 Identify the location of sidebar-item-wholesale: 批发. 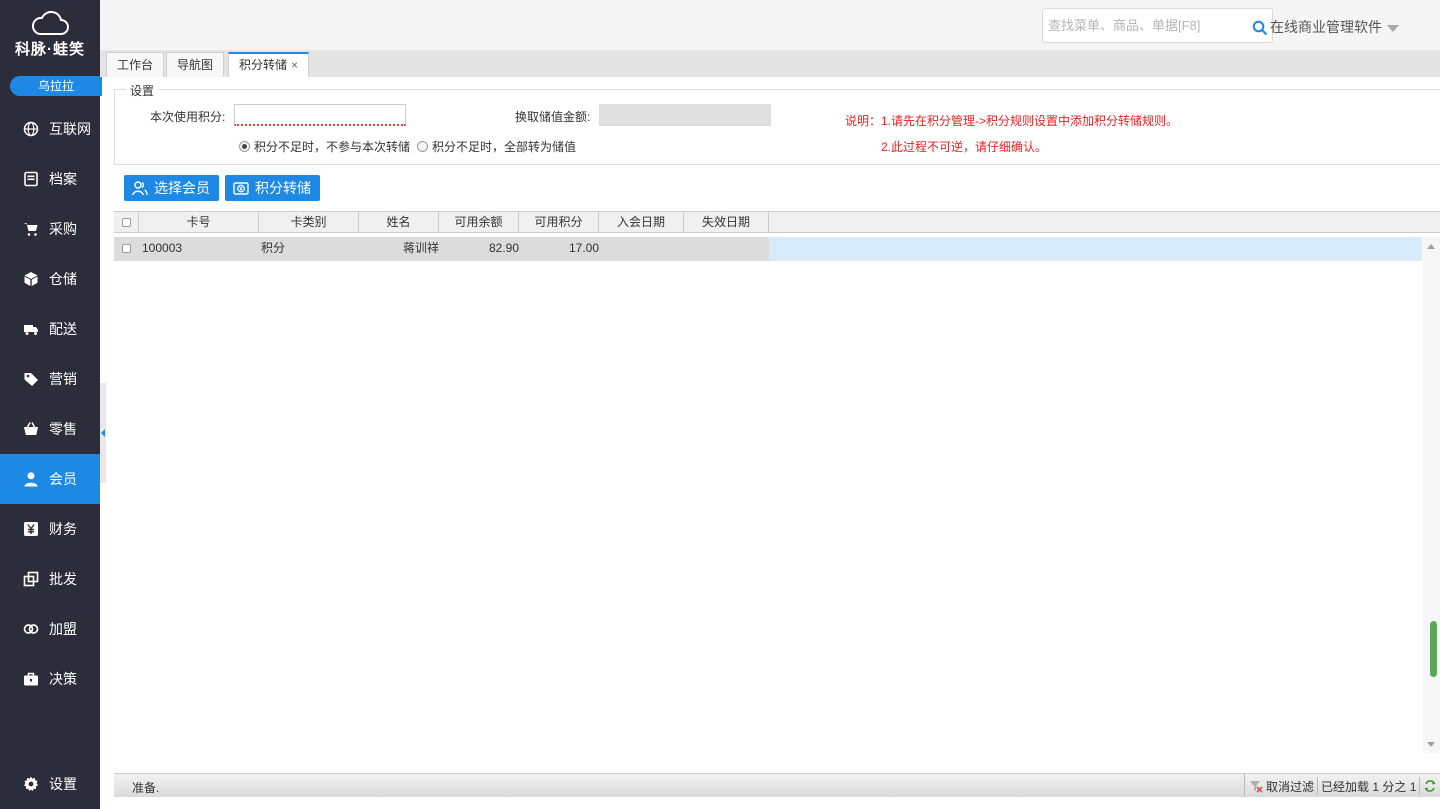
(50, 579).